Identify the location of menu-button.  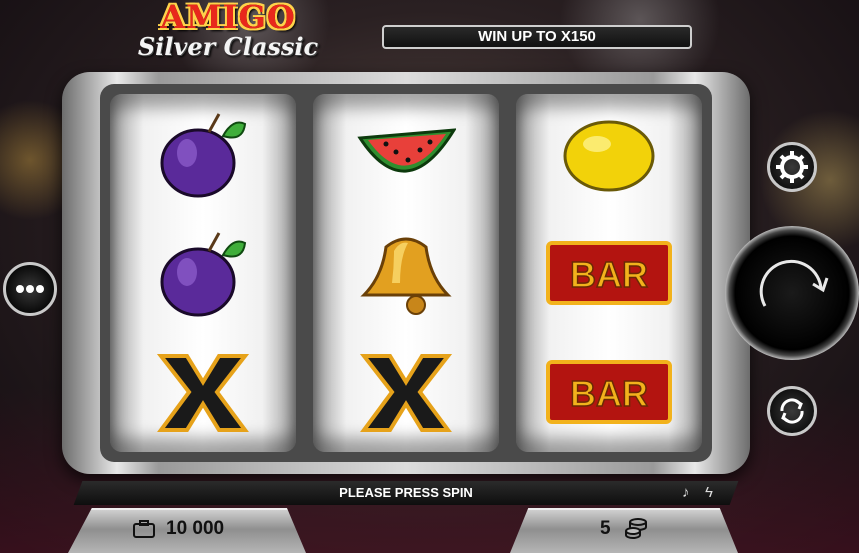
(30, 289).